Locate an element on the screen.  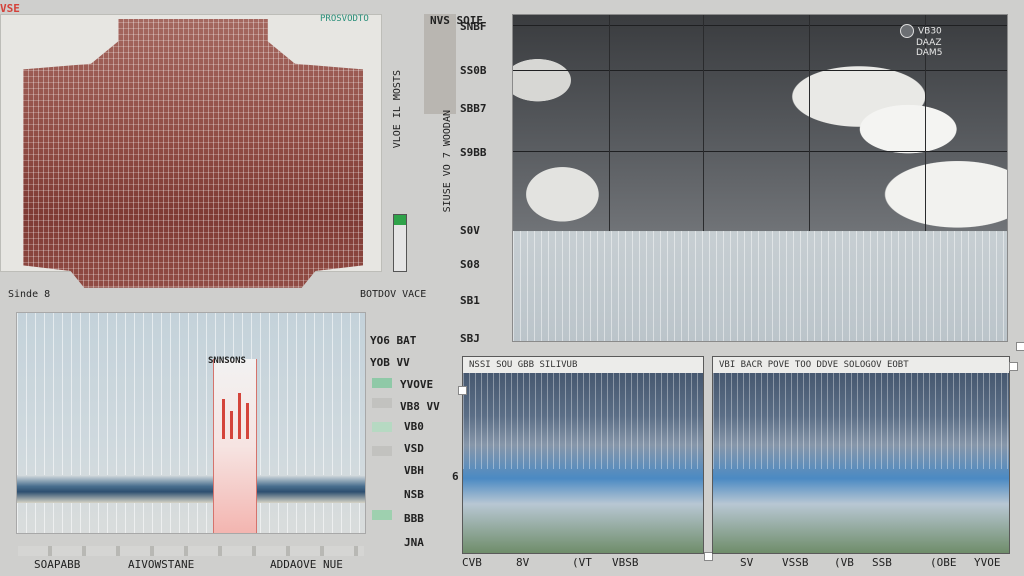
side-label: VB0 is located at coordinates (414, 426).